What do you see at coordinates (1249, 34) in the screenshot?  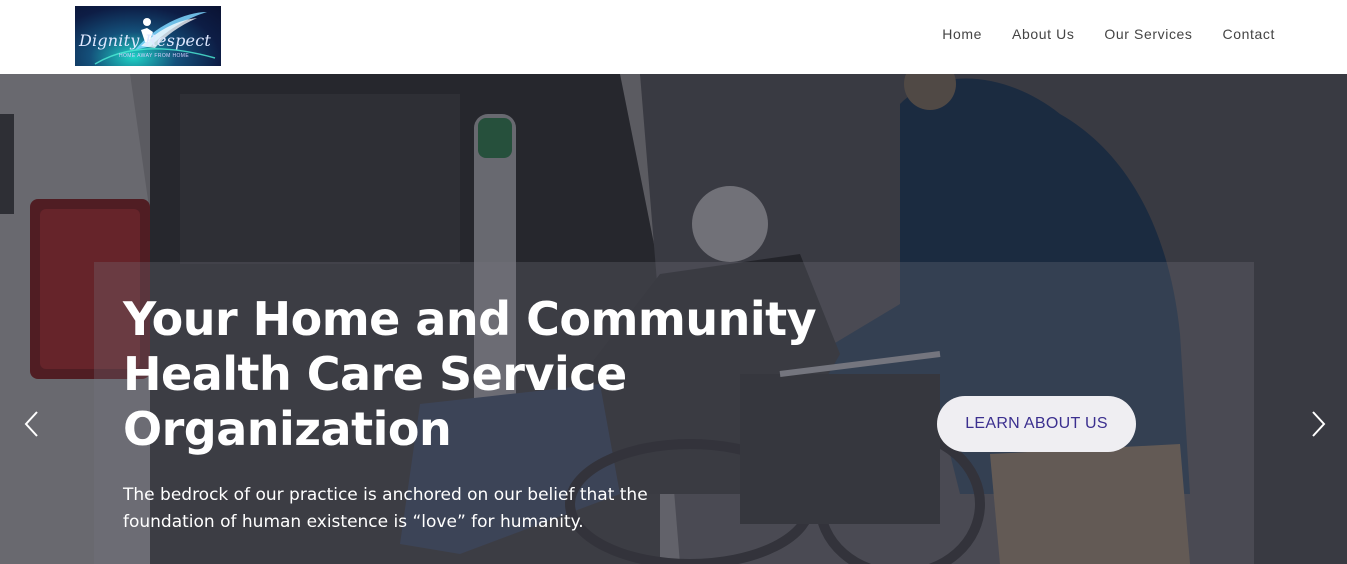 I see `nav-contact: Contact` at bounding box center [1249, 34].